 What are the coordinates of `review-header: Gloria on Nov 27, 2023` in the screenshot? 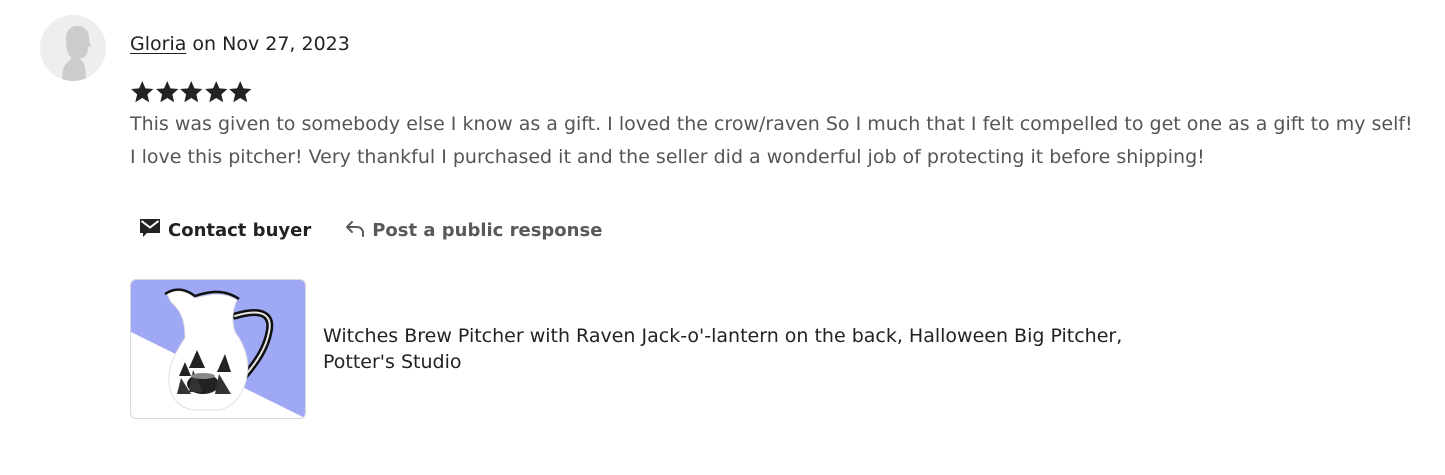 It's located at (240, 44).